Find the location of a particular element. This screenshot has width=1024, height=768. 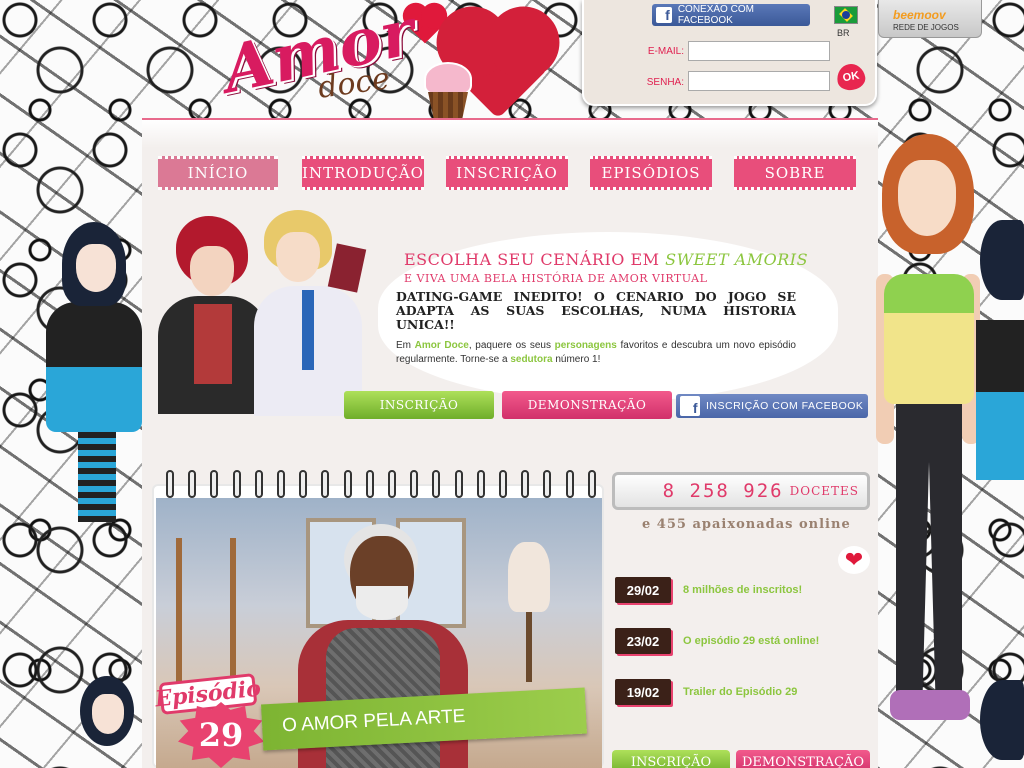

bottom-demo-button: DEMONSTRAÇÃO is located at coordinates (803, 759).